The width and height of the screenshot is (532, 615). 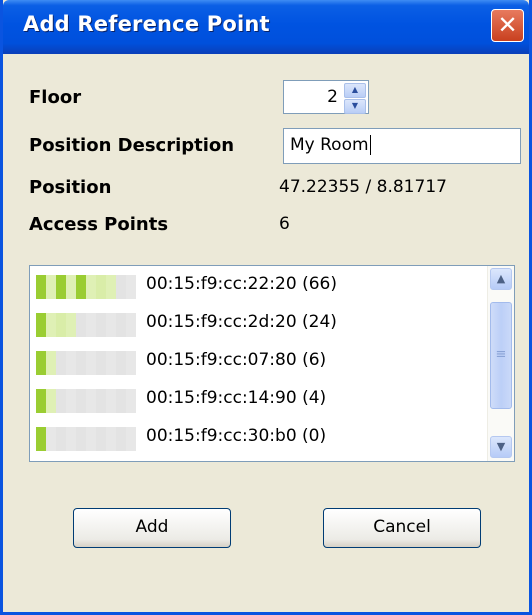 What do you see at coordinates (236, 436) in the screenshot?
I see `access-point-mac: 00:15:f9:cc:30:b0 (0)` at bounding box center [236, 436].